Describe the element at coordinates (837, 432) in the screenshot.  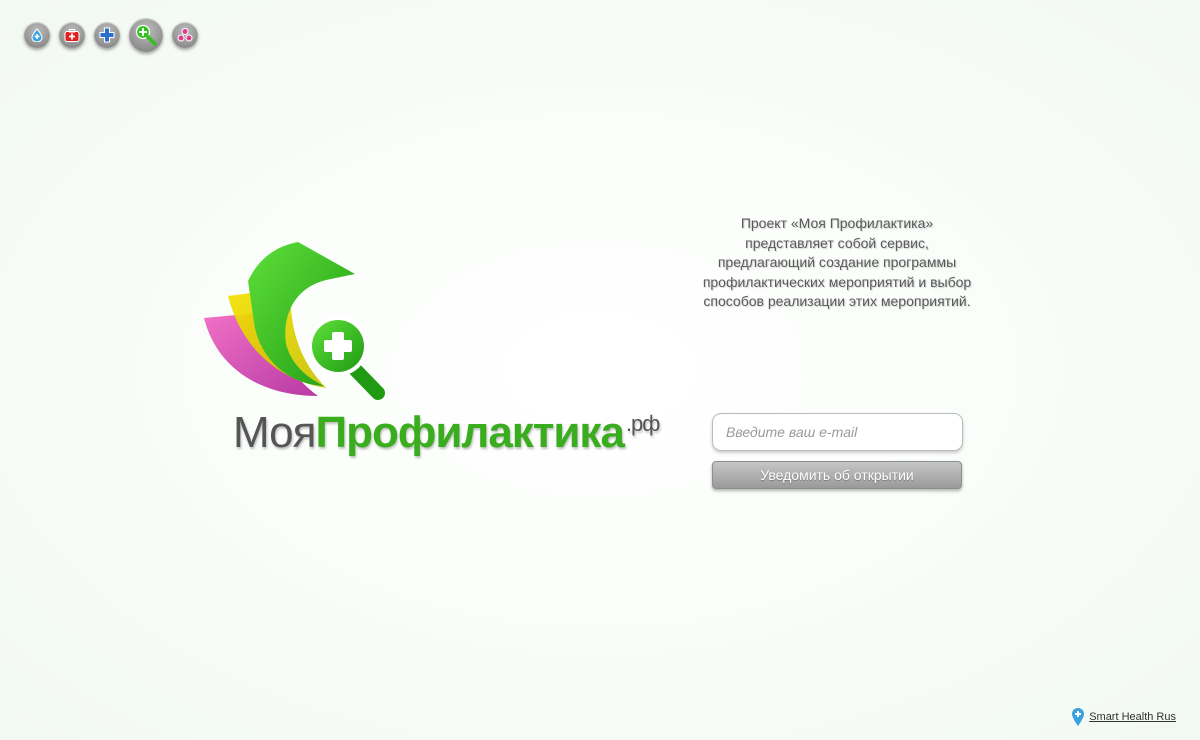
I see `email-input` at that location.